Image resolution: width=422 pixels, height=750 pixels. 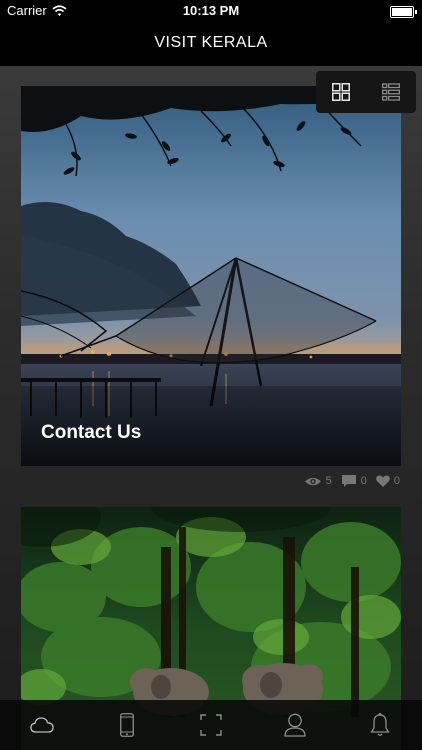 I want to click on profile-icon, so click(x=295, y=725).